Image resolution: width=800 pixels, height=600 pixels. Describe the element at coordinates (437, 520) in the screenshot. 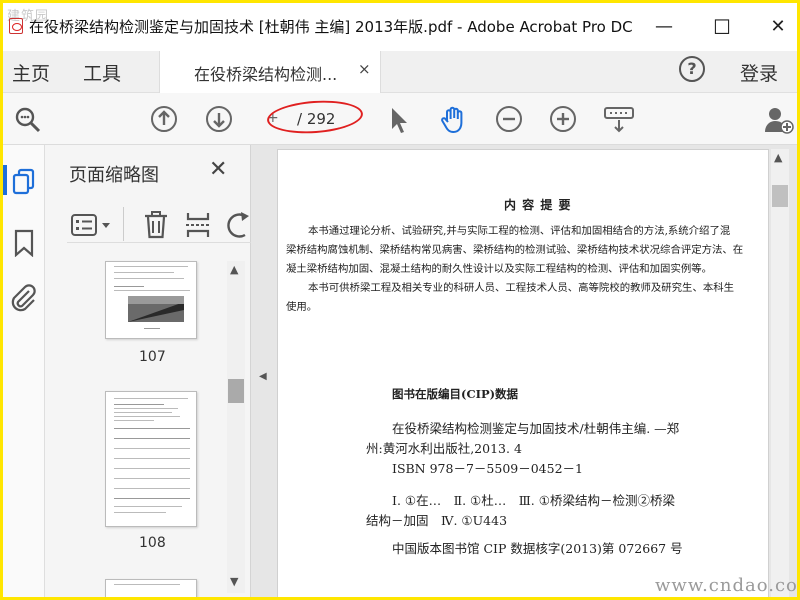

I see `cip-class-line-2: 结构－加固 Ⅳ. ①U443` at that location.